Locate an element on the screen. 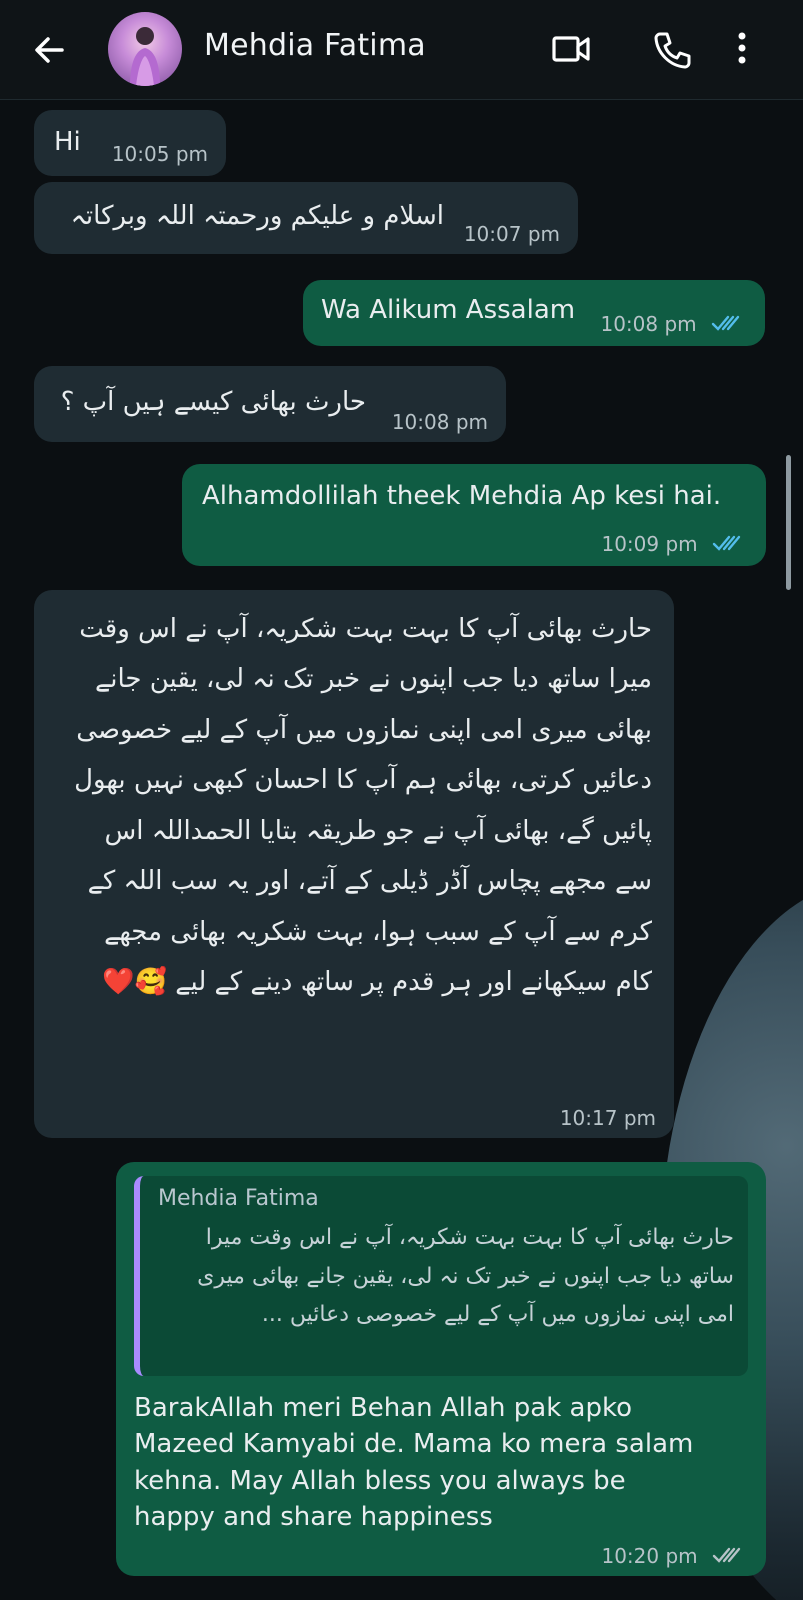 The height and width of the screenshot is (1600, 803). message-time: 10:17 pm is located at coordinates (607, 1118).